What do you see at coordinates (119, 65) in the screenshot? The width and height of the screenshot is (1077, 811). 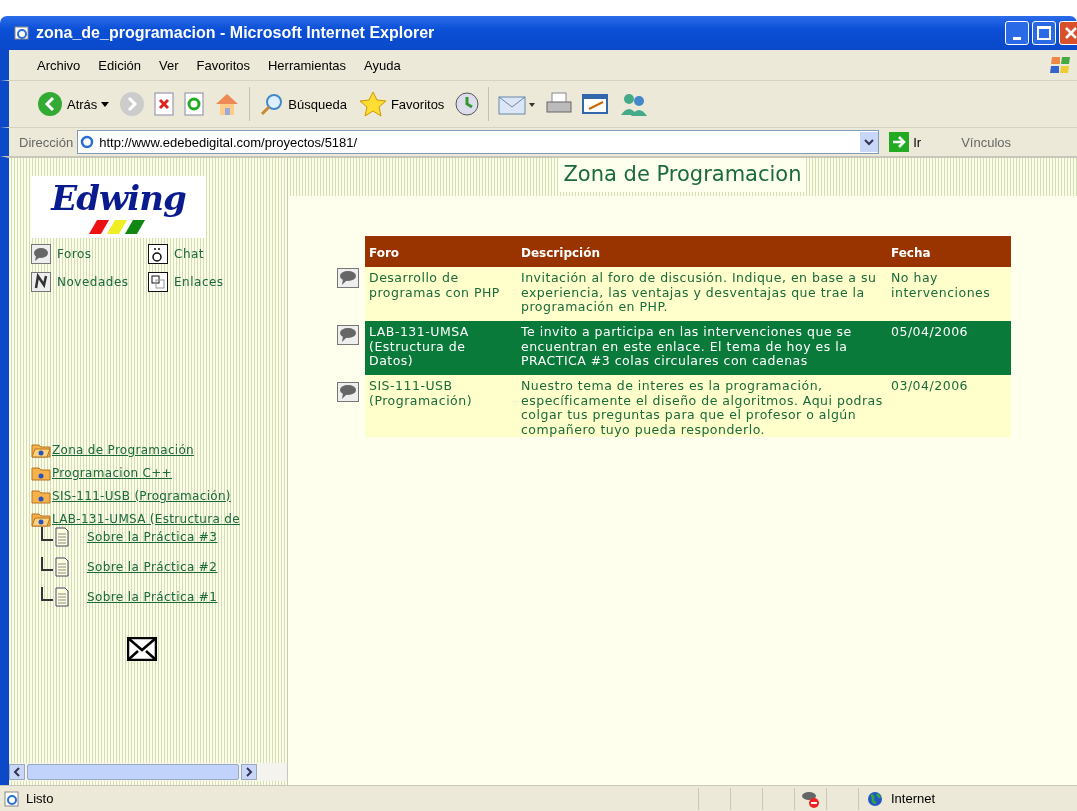 I see `menu-item: Edición` at bounding box center [119, 65].